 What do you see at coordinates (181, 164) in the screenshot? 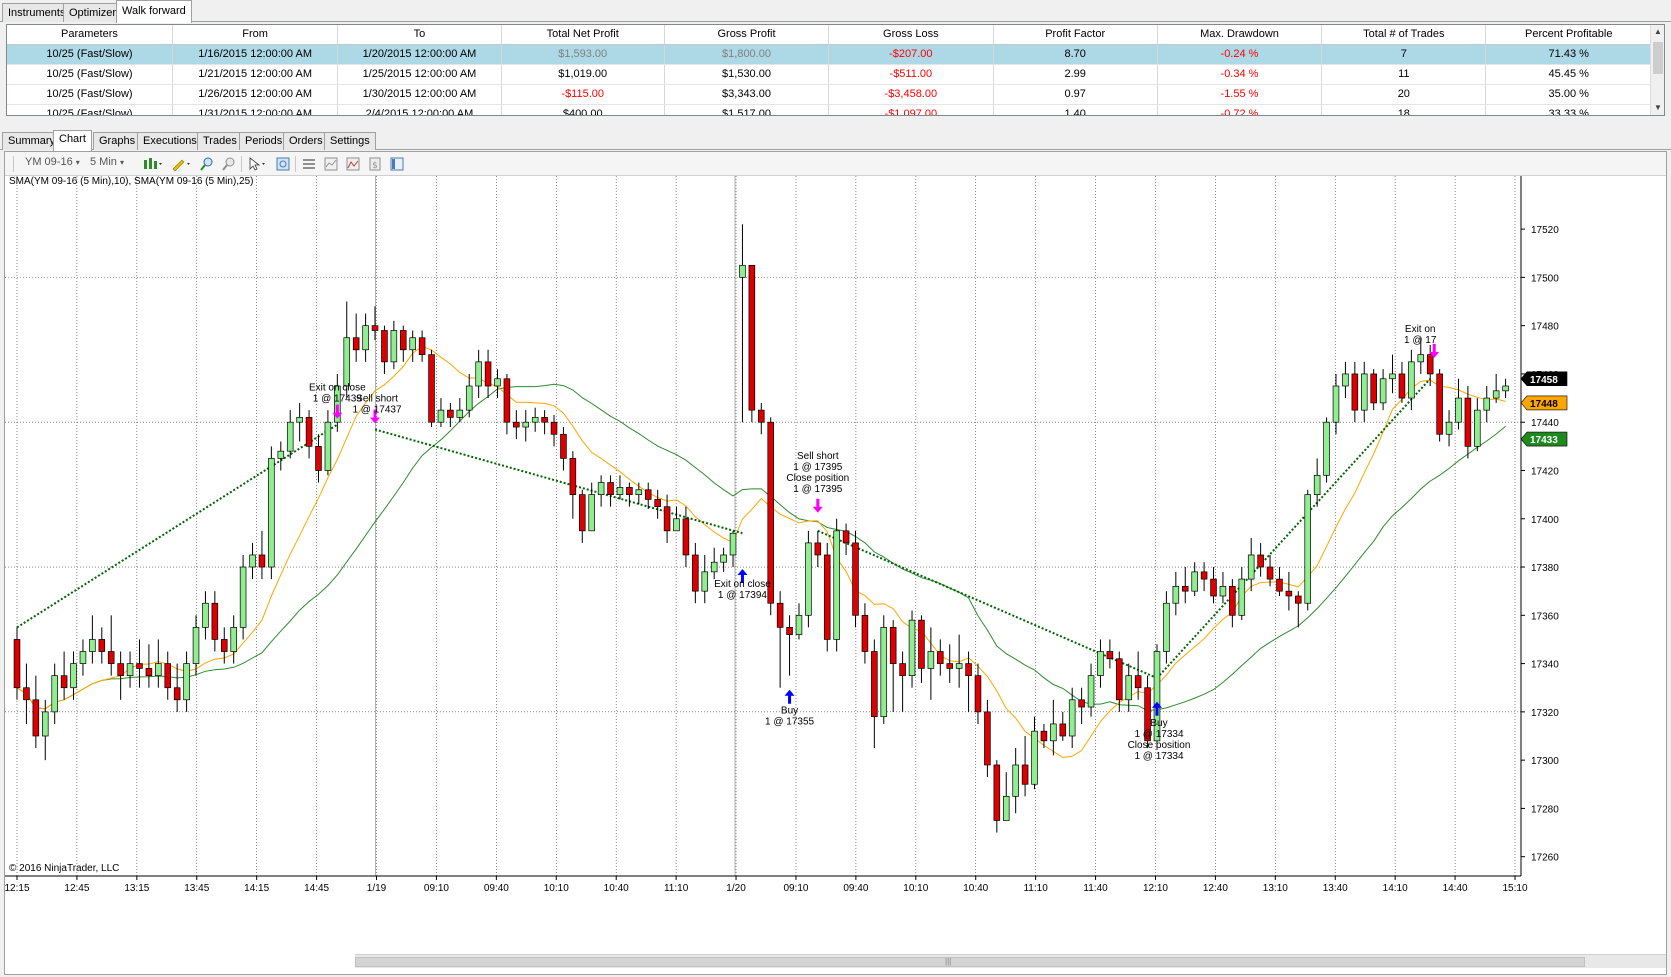
I see `drawing-tool-icon` at bounding box center [181, 164].